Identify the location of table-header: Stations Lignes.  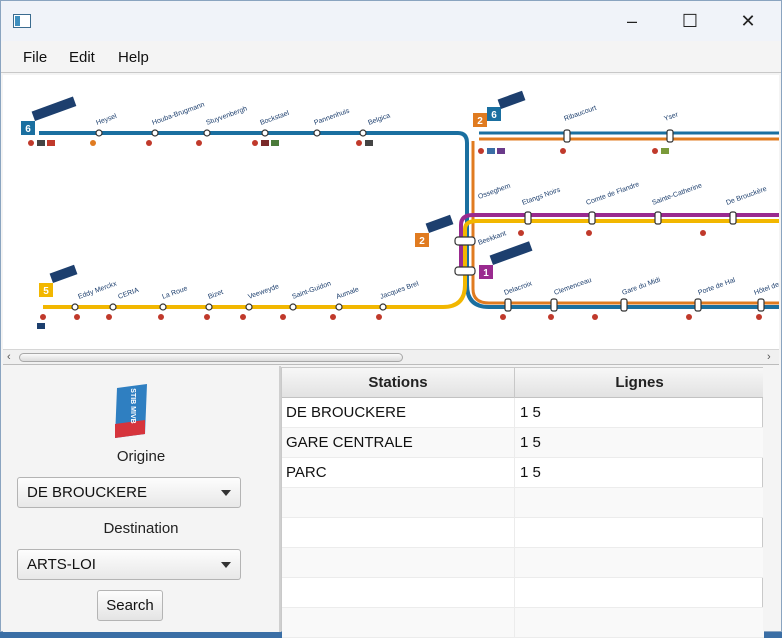
(523, 383).